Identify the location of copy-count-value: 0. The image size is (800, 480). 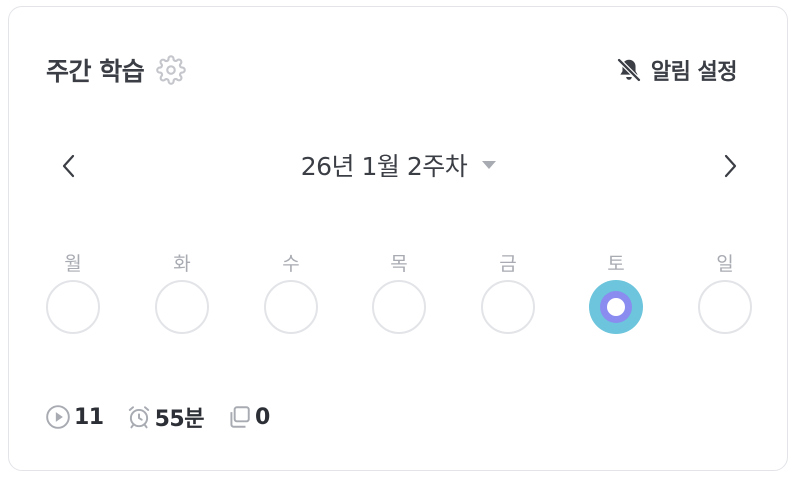
(262, 417).